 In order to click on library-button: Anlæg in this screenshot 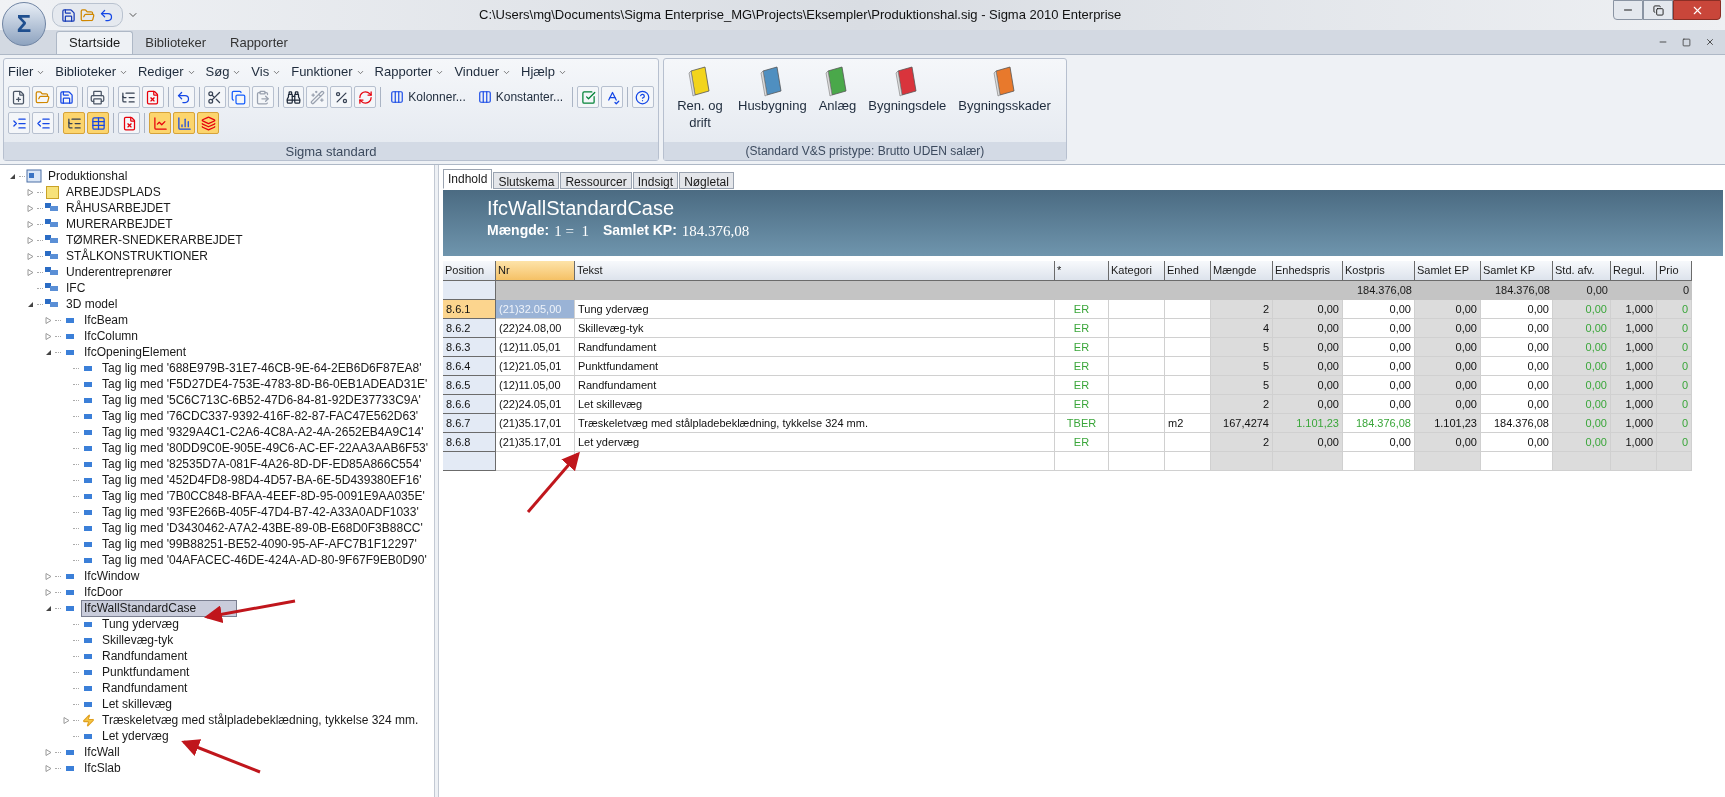, I will do `click(837, 89)`.